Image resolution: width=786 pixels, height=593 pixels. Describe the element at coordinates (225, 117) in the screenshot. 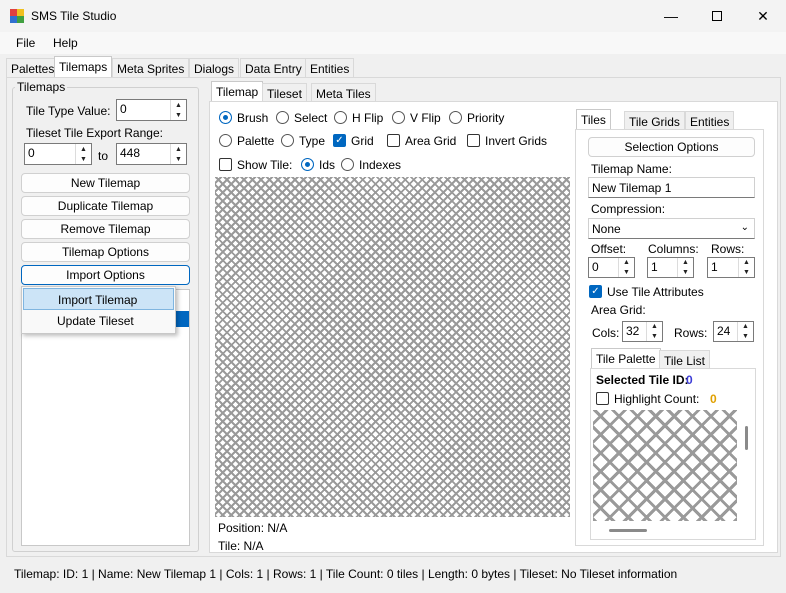

I see `brush-radio` at that location.